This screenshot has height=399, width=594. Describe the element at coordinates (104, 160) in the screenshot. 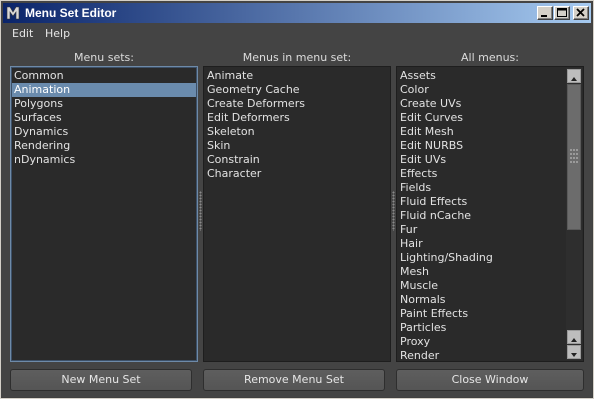

I see `list-item: nDynamics` at that location.